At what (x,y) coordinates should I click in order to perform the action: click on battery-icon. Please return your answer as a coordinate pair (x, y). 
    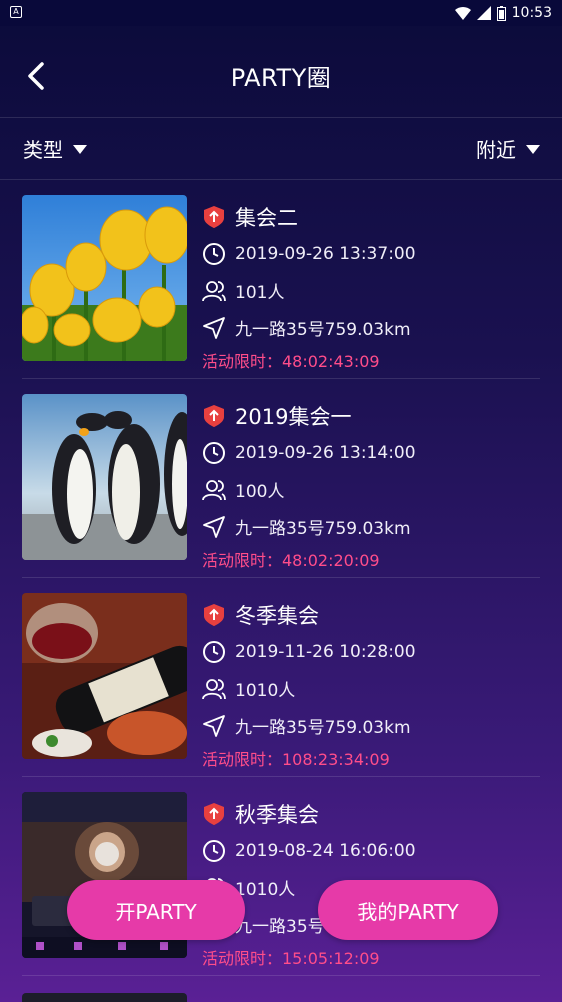
    Looking at the image, I should click on (501, 13).